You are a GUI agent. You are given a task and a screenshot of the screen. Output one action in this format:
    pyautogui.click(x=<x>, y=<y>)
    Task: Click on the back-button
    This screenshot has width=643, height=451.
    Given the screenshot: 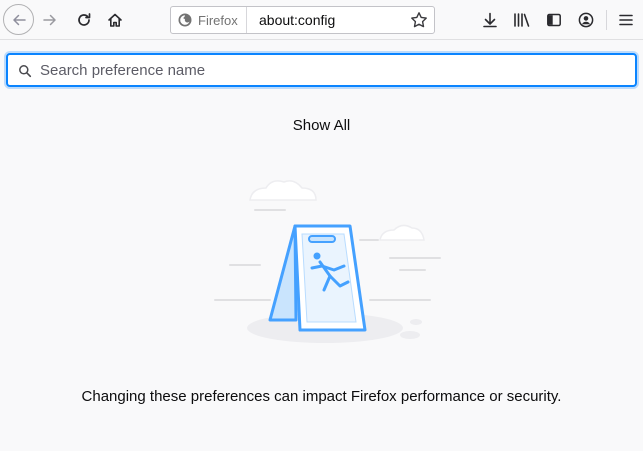 What is the action you would take?
    pyautogui.click(x=18, y=19)
    